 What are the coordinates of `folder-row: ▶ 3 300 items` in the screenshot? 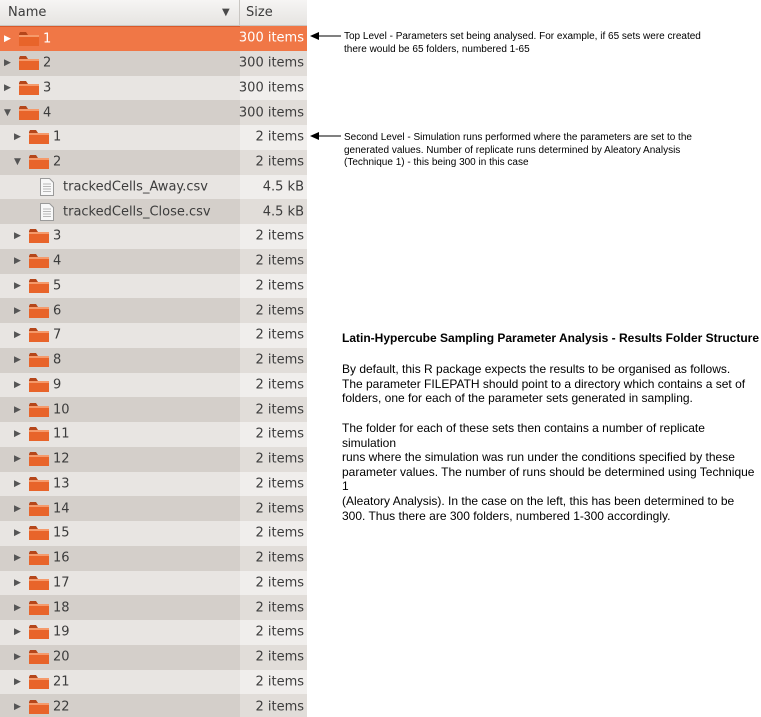 It's located at (153, 88).